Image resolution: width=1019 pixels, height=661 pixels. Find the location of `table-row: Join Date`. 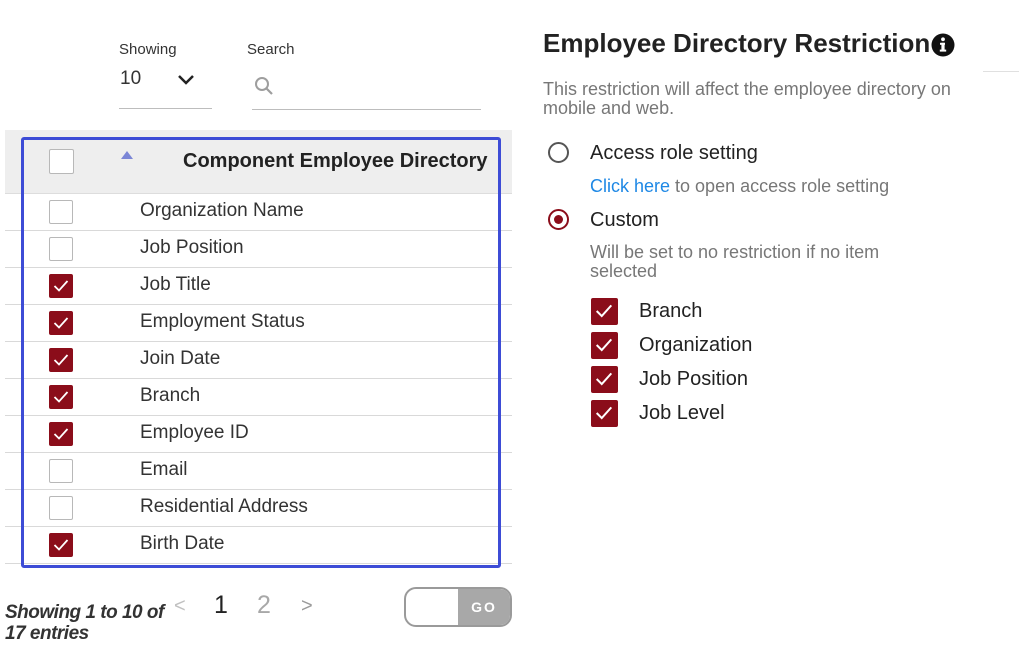

table-row: Join Date is located at coordinates (258, 360).